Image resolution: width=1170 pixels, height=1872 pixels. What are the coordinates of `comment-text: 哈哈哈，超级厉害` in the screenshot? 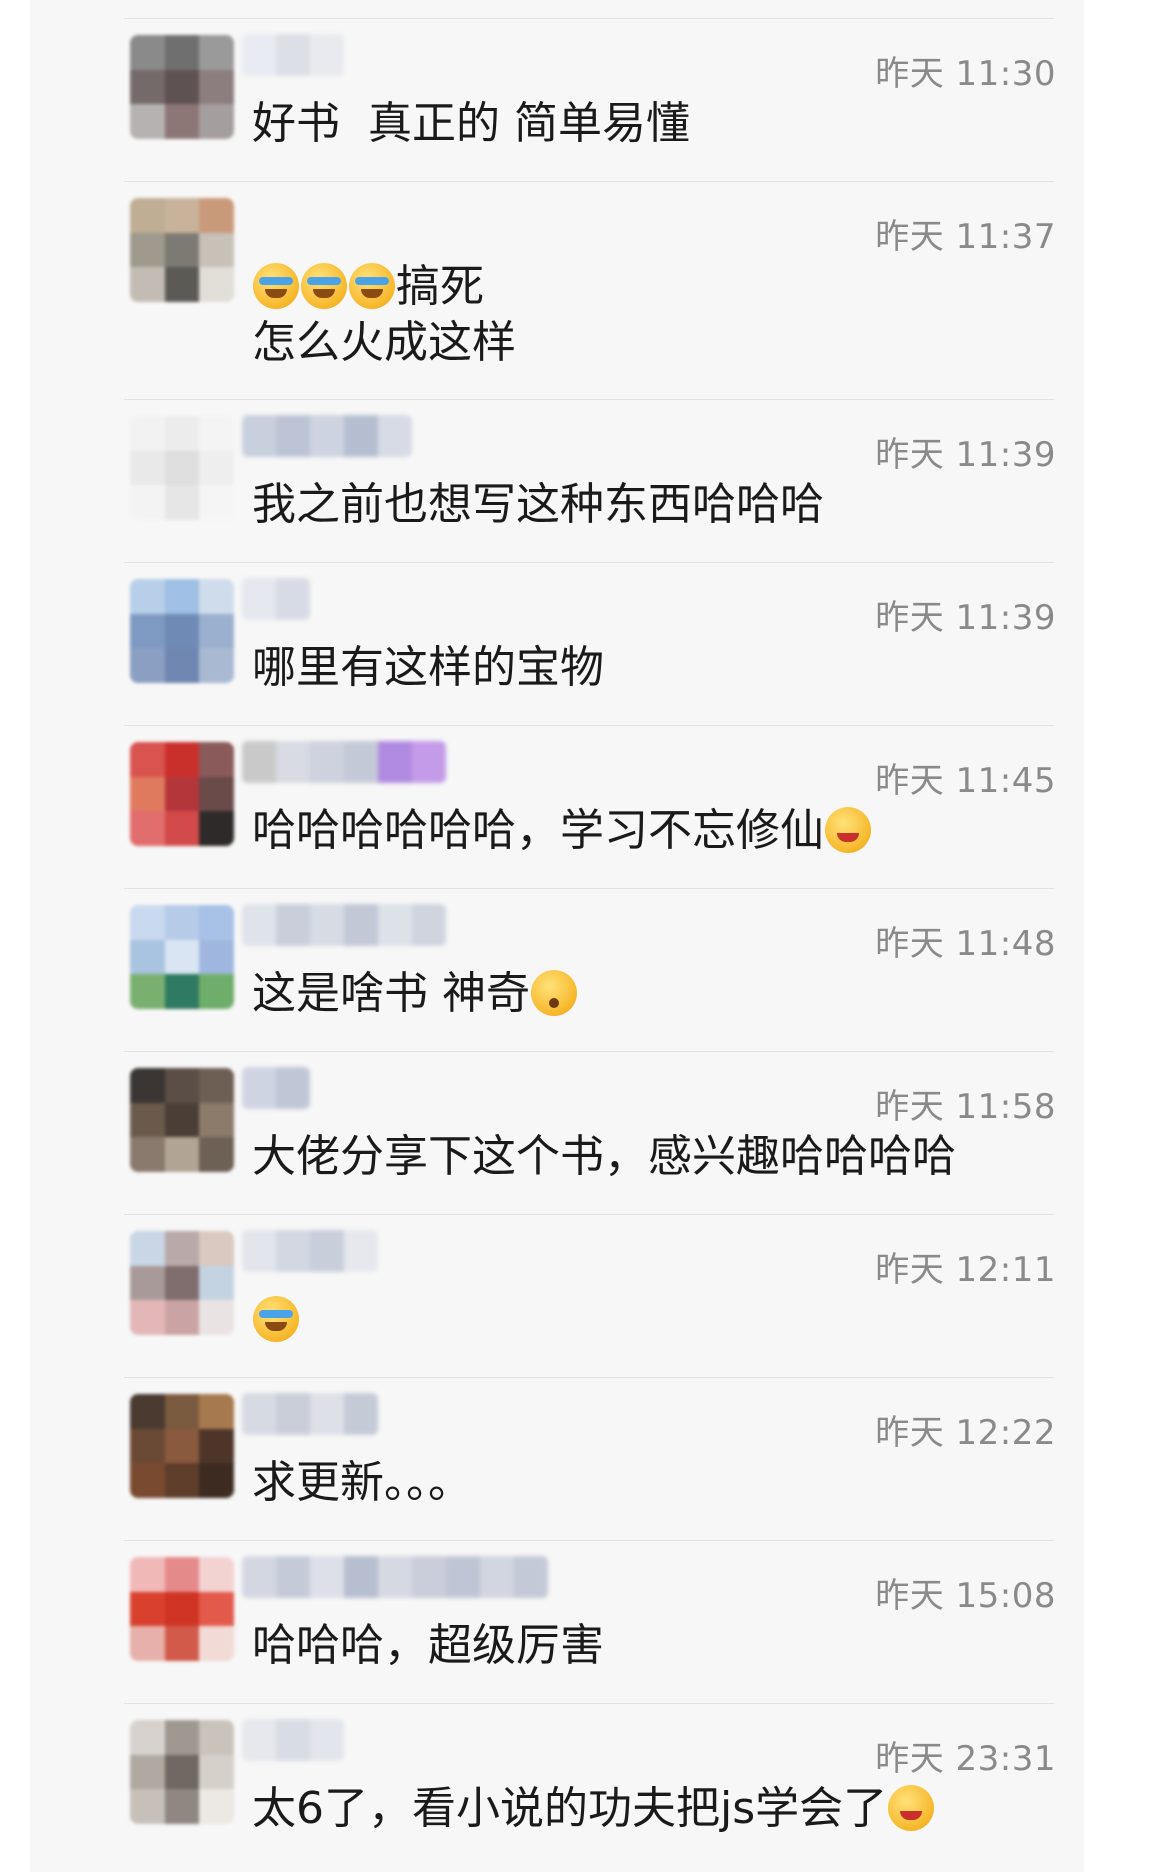 It's located at (428, 1646).